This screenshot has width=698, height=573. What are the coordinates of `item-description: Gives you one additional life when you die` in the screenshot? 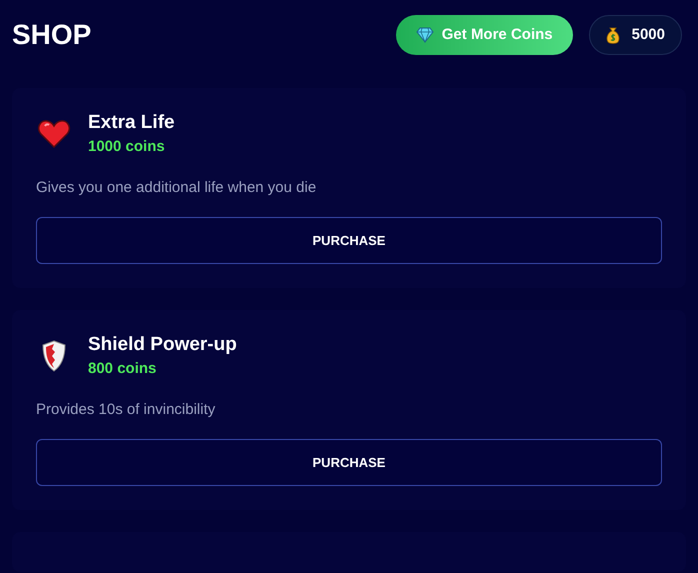 It's located at (177, 188).